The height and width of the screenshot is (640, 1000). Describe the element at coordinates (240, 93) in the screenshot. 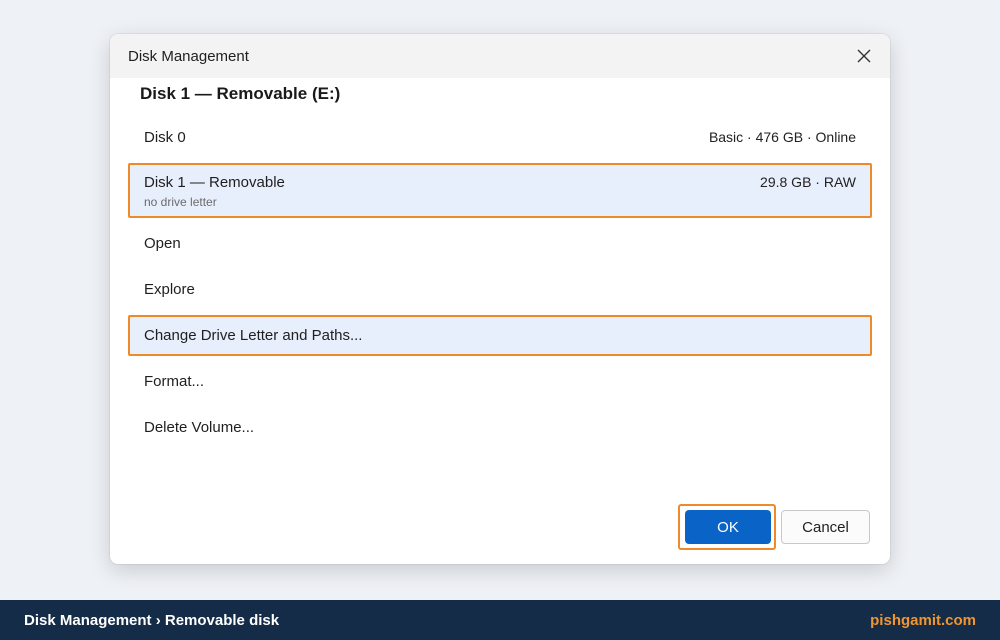

I see `dialog-heading: Disk 1 — Removable (E:)` at that location.